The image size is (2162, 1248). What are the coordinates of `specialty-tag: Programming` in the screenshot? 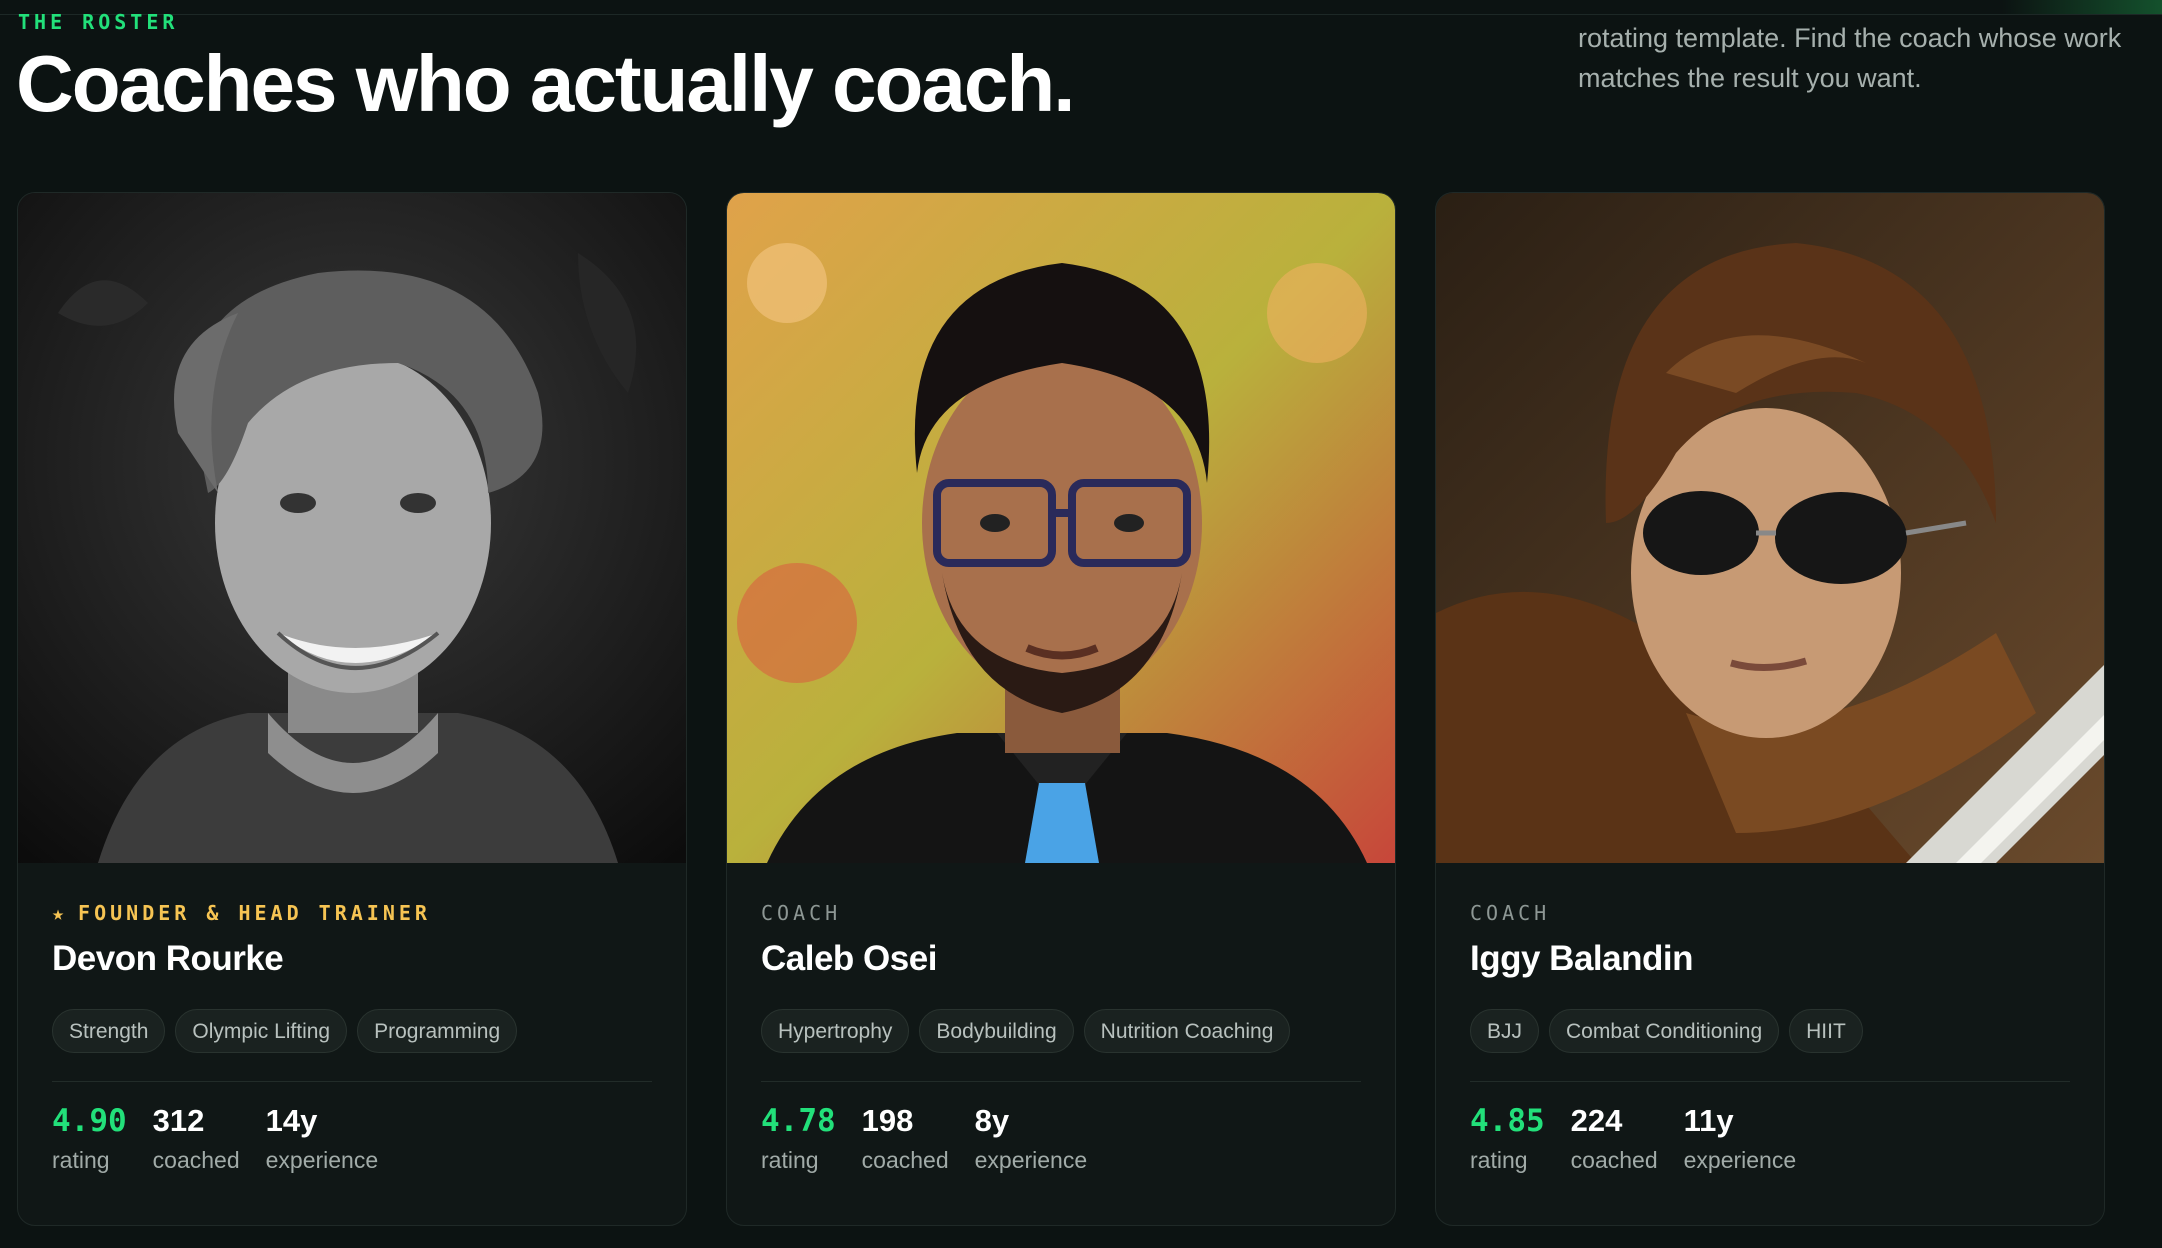 It's located at (437, 1031).